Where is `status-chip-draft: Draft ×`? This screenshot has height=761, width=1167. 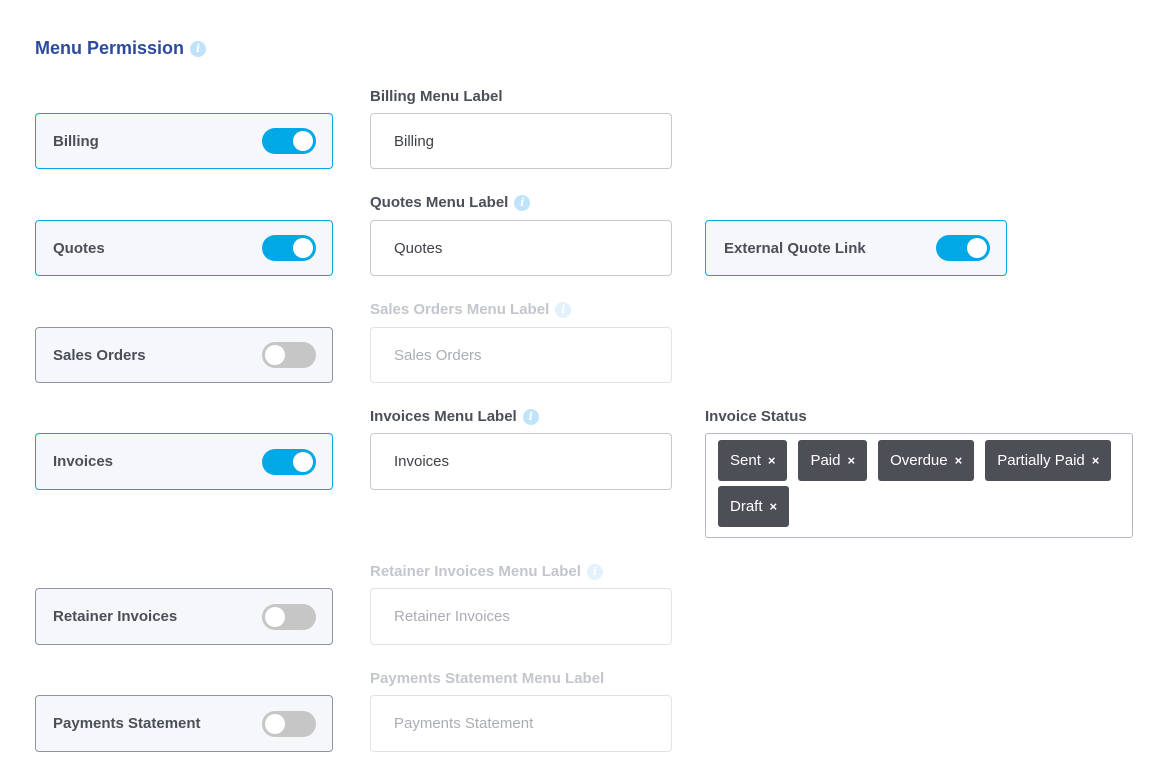
status-chip-draft: Draft × is located at coordinates (754, 506).